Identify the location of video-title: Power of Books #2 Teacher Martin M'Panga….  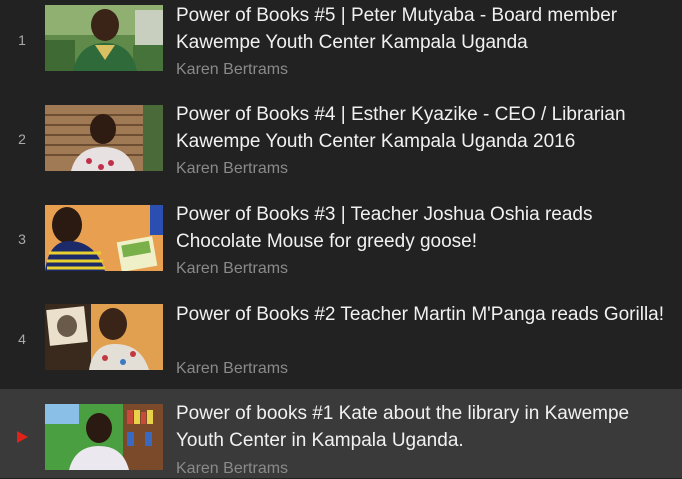
(426, 314).